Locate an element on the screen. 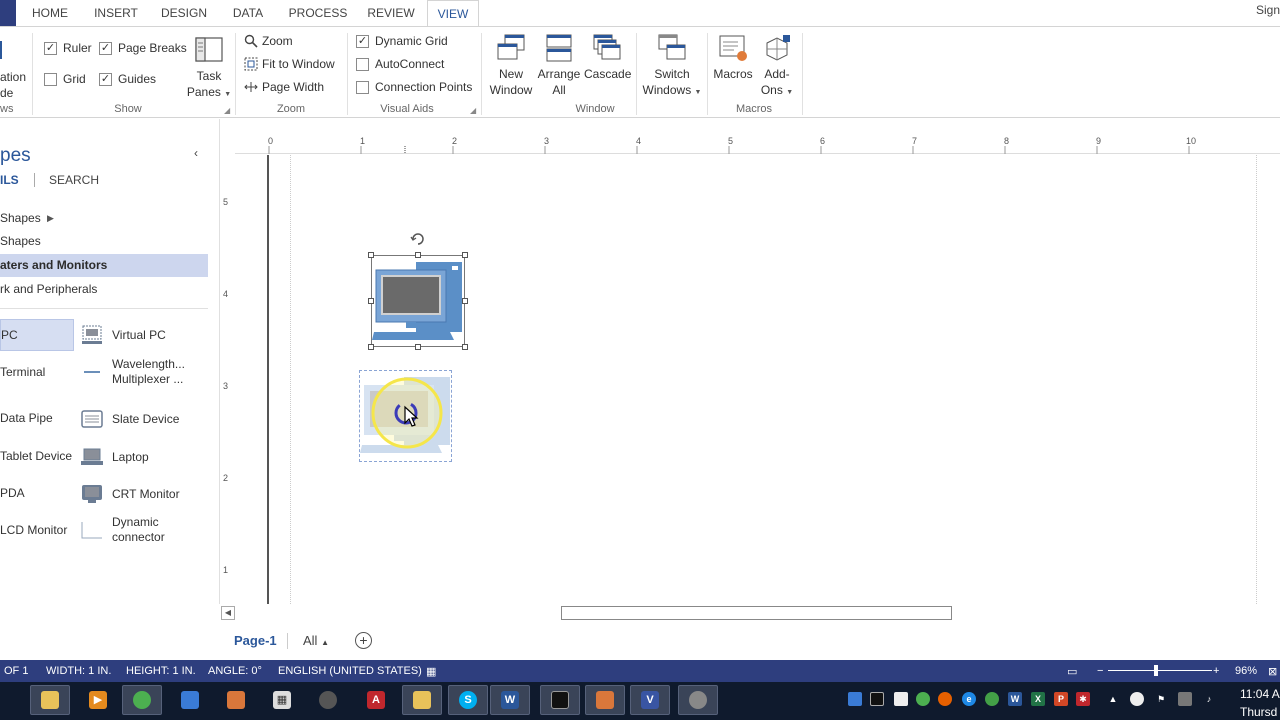 This screenshot has width=1280, height=720. stencil-more-shapes: Shapes ▶ is located at coordinates (104, 218).